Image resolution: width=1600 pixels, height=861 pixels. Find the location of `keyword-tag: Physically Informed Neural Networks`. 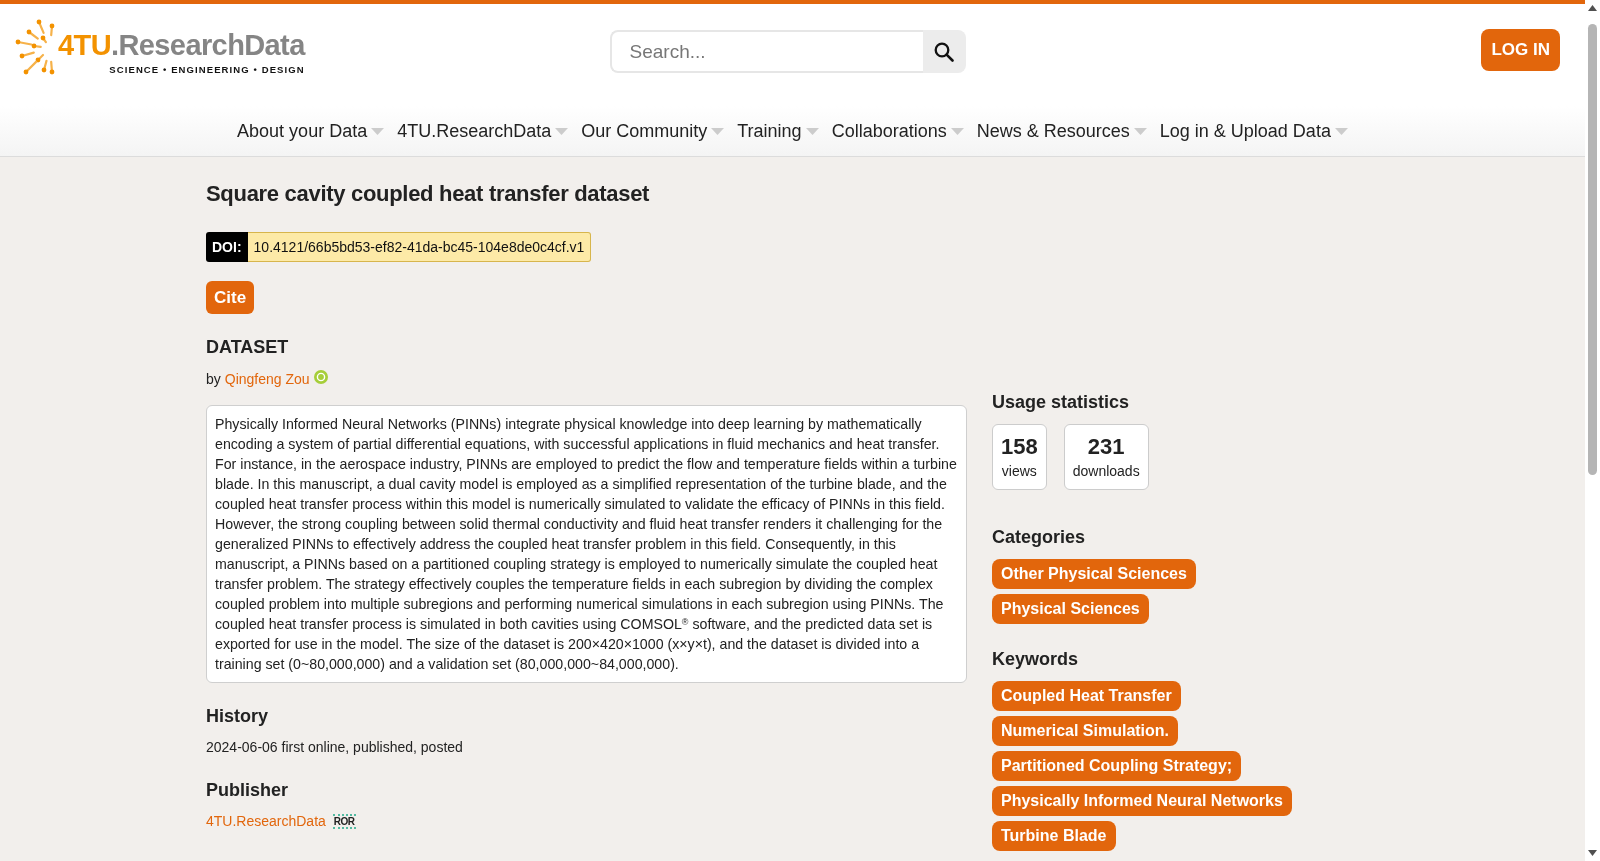

keyword-tag: Physically Informed Neural Networks is located at coordinates (1142, 801).